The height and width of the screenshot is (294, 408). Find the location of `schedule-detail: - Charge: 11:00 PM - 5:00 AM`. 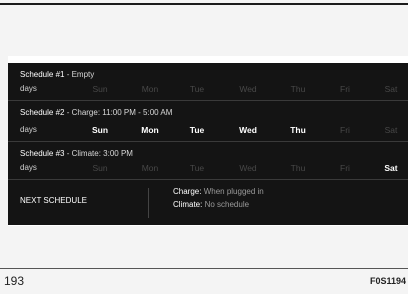

schedule-detail: - Charge: 11:00 PM - 5:00 AM is located at coordinates (118, 112).